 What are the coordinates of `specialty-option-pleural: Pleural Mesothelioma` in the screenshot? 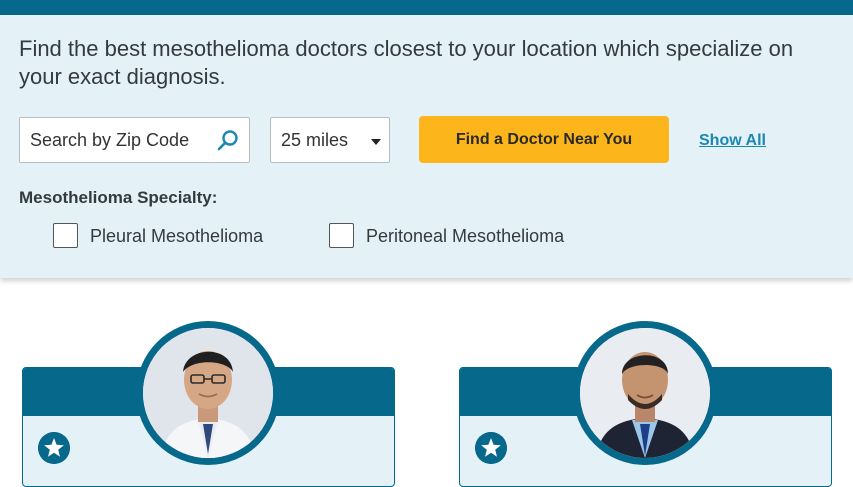 It's located at (173, 236).